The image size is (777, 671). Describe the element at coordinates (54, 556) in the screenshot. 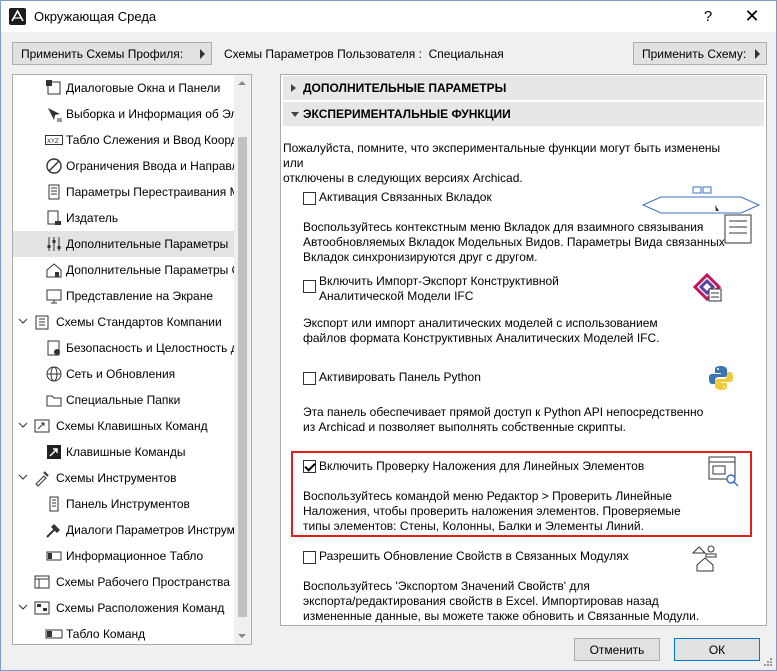

I see `info-box-icon` at that location.